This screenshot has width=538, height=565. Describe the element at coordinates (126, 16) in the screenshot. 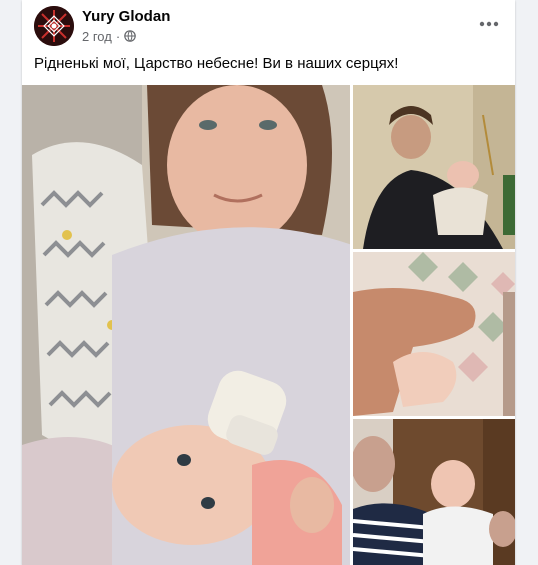

I see `author-name: Yury Glodan` at that location.